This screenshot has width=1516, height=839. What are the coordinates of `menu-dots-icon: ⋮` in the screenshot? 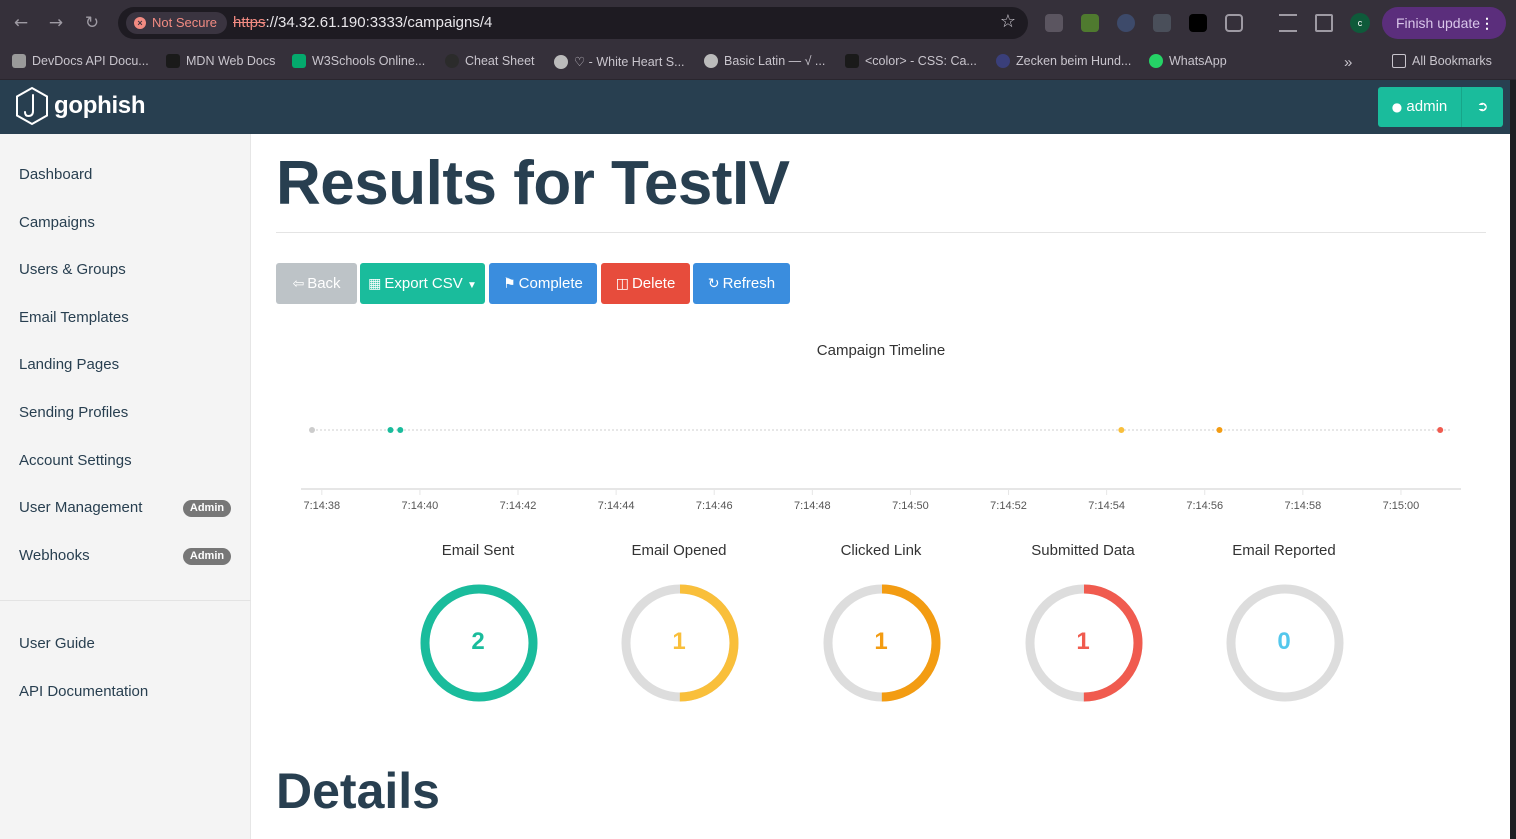 It's located at (1487, 23).